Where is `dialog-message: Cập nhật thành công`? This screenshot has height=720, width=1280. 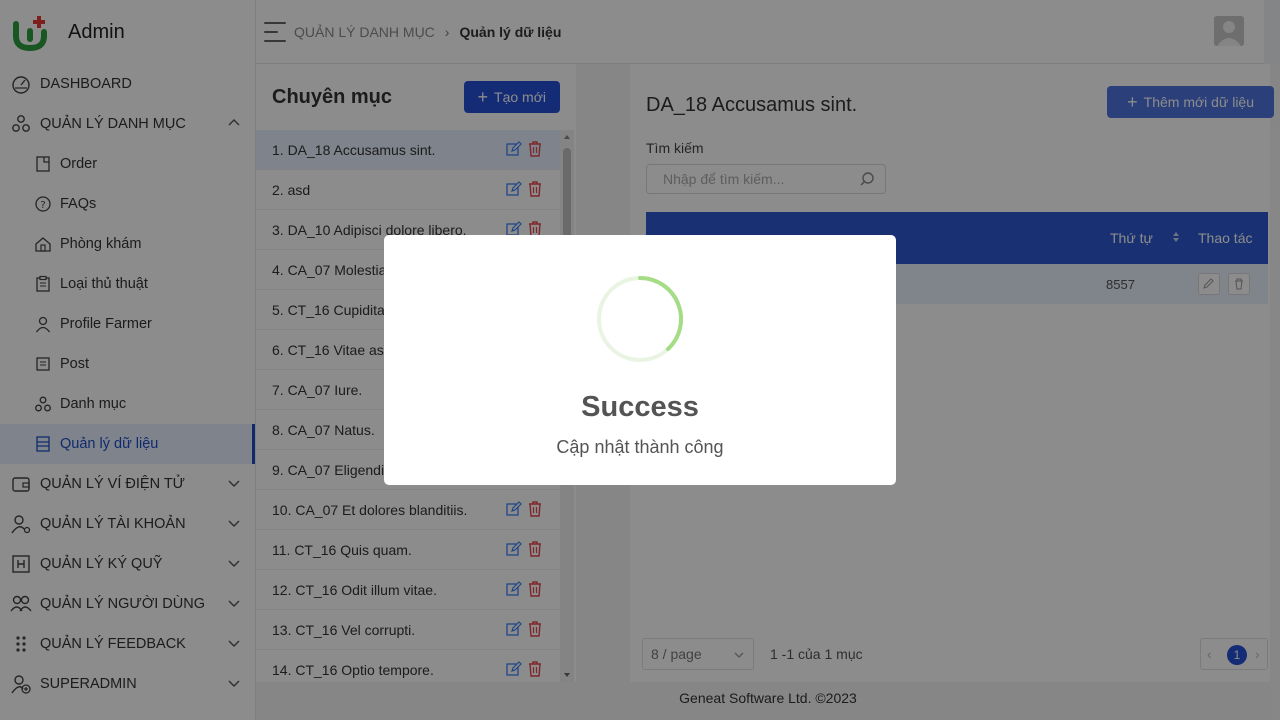
dialog-message: Cập nhật thành công is located at coordinates (640, 447).